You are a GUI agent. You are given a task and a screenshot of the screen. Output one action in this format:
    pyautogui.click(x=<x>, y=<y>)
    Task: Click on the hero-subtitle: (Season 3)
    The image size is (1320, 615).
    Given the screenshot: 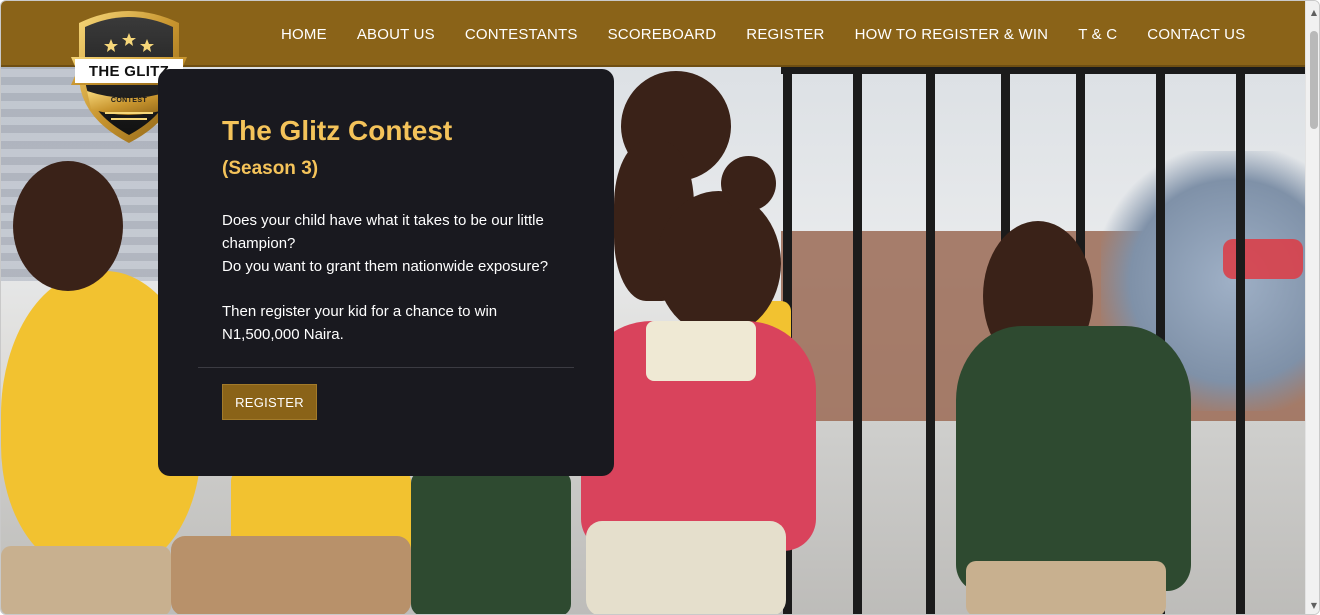 What is the action you would take?
    pyautogui.click(x=270, y=168)
    